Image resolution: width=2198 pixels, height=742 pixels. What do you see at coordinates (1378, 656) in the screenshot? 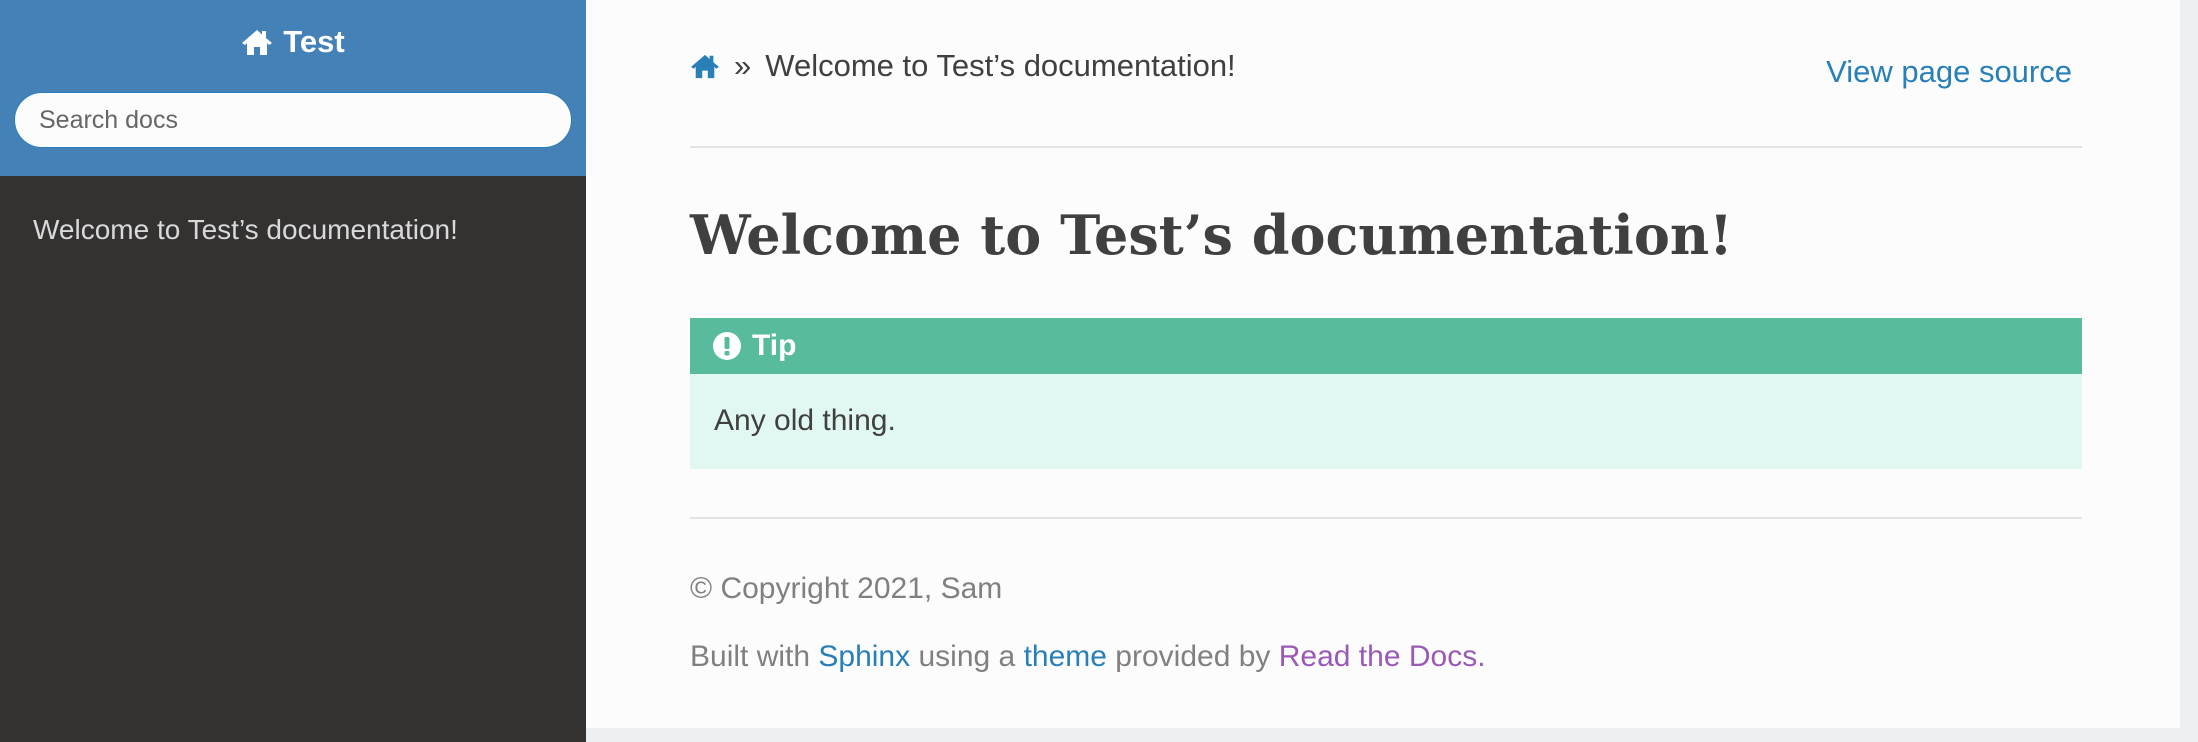
I see `read-the-docs-link: Read the Docs` at bounding box center [1378, 656].